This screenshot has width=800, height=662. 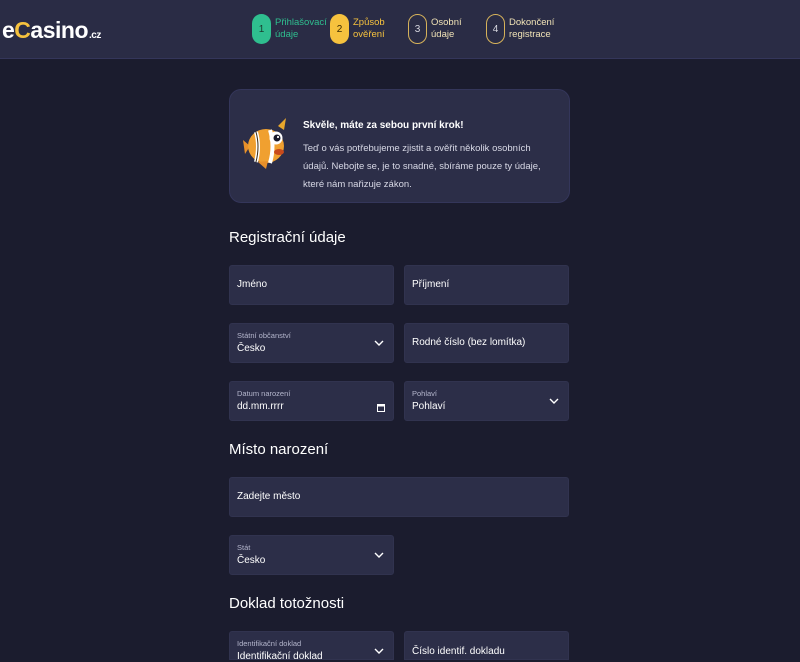 I want to click on fish-mascot-icon, so click(x=264, y=143).